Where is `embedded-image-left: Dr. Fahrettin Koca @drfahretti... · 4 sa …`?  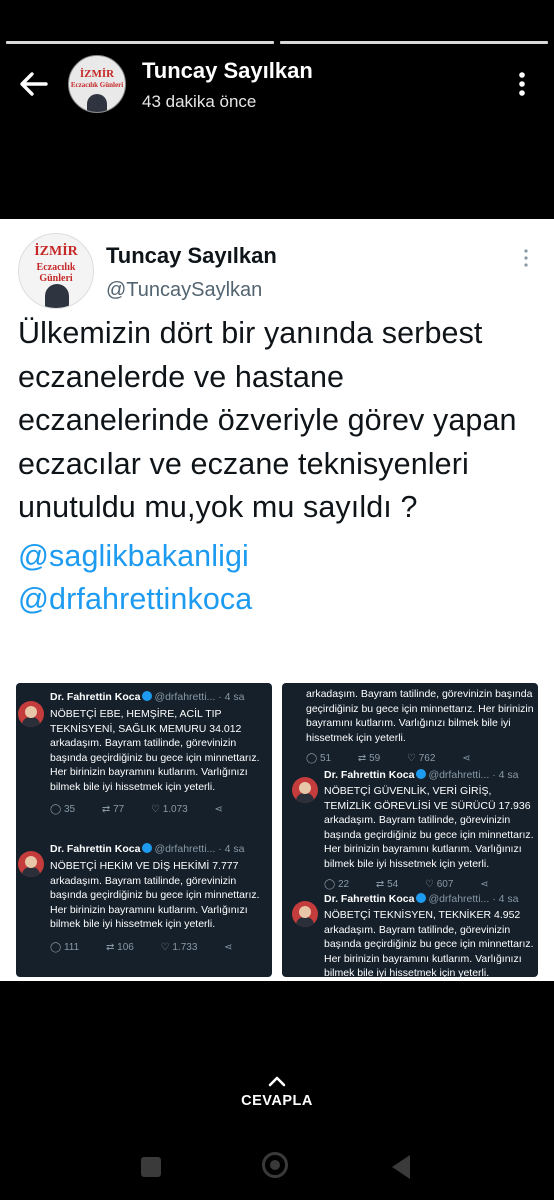 embedded-image-left: Dr. Fahrettin Koca @drfahretti... · 4 sa … is located at coordinates (144, 830).